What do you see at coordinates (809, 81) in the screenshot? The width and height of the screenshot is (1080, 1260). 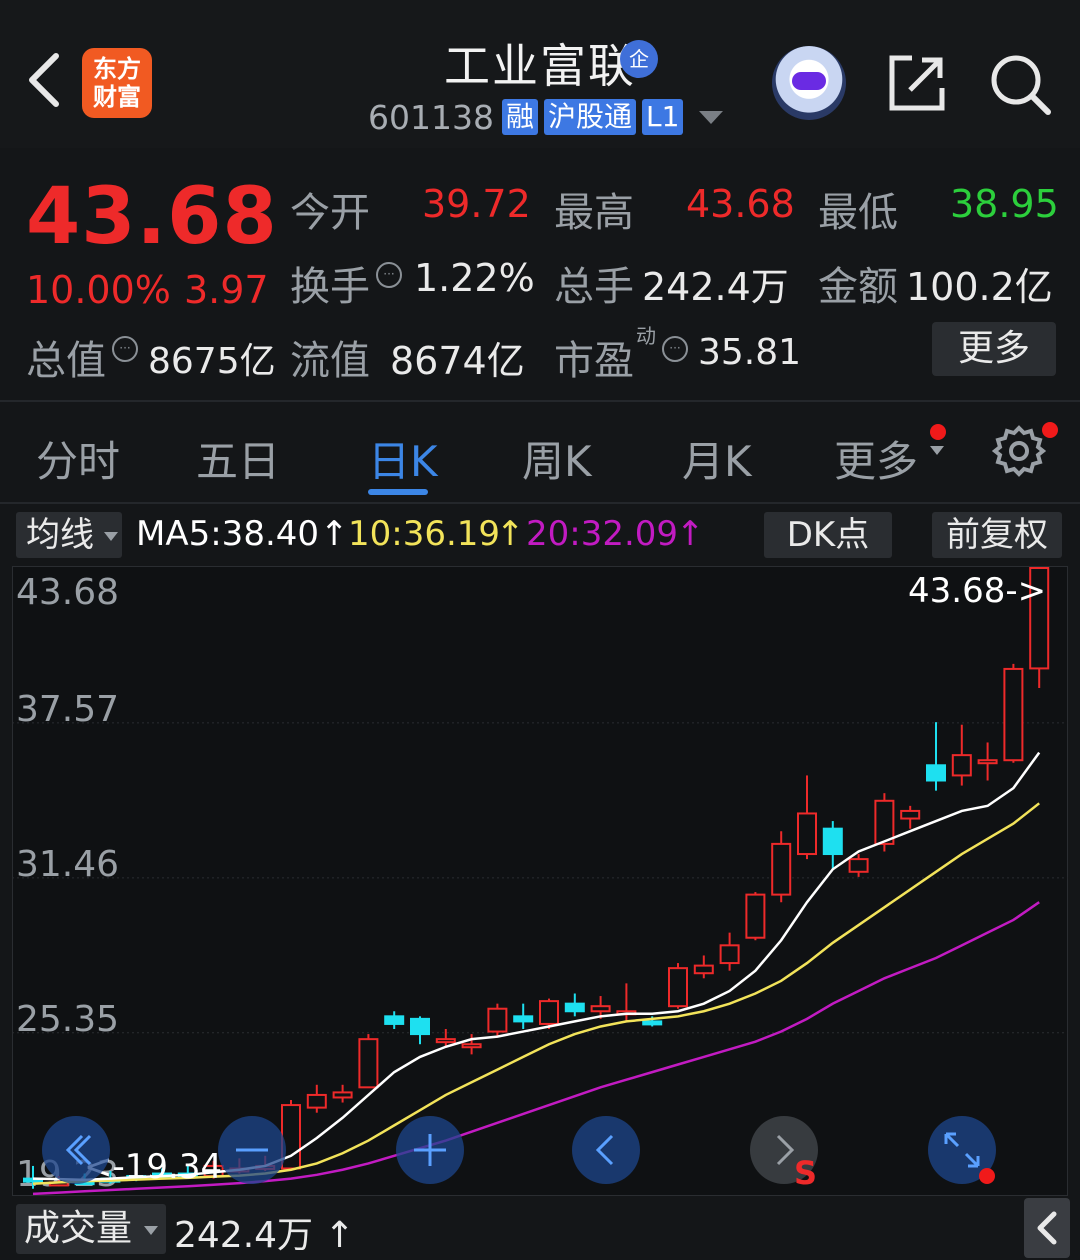 I see `robot-visor` at bounding box center [809, 81].